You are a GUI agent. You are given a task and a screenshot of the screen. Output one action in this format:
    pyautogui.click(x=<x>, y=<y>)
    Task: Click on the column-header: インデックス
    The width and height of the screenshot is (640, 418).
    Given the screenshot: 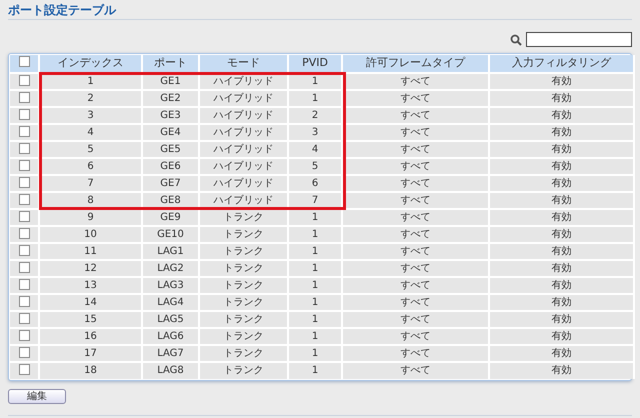 What is the action you would take?
    pyautogui.click(x=90, y=64)
    